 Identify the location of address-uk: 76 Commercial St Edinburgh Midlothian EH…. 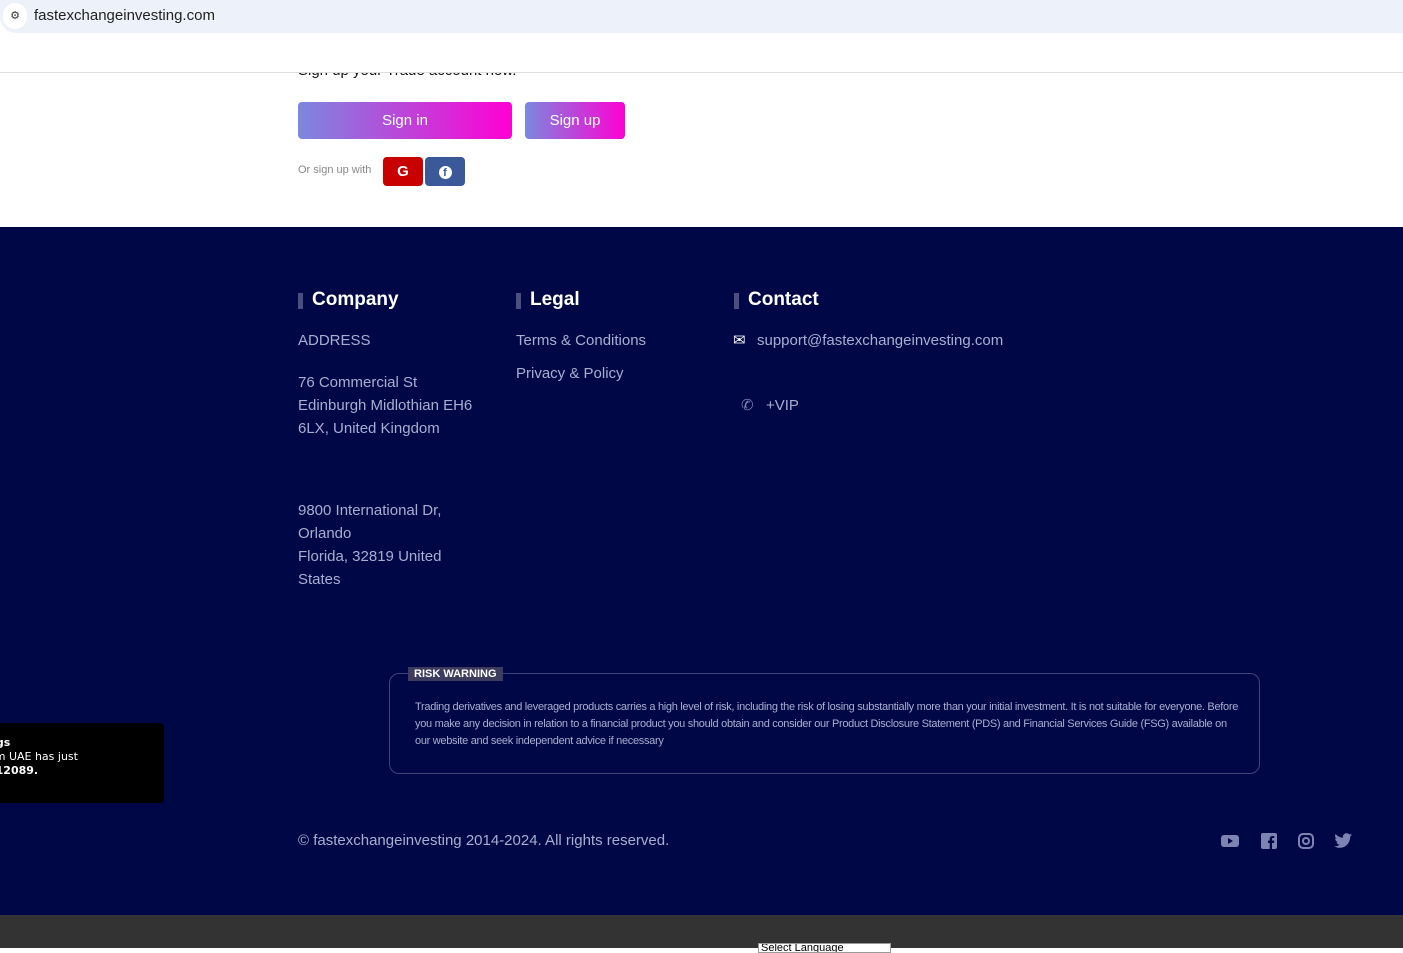
(385, 405).